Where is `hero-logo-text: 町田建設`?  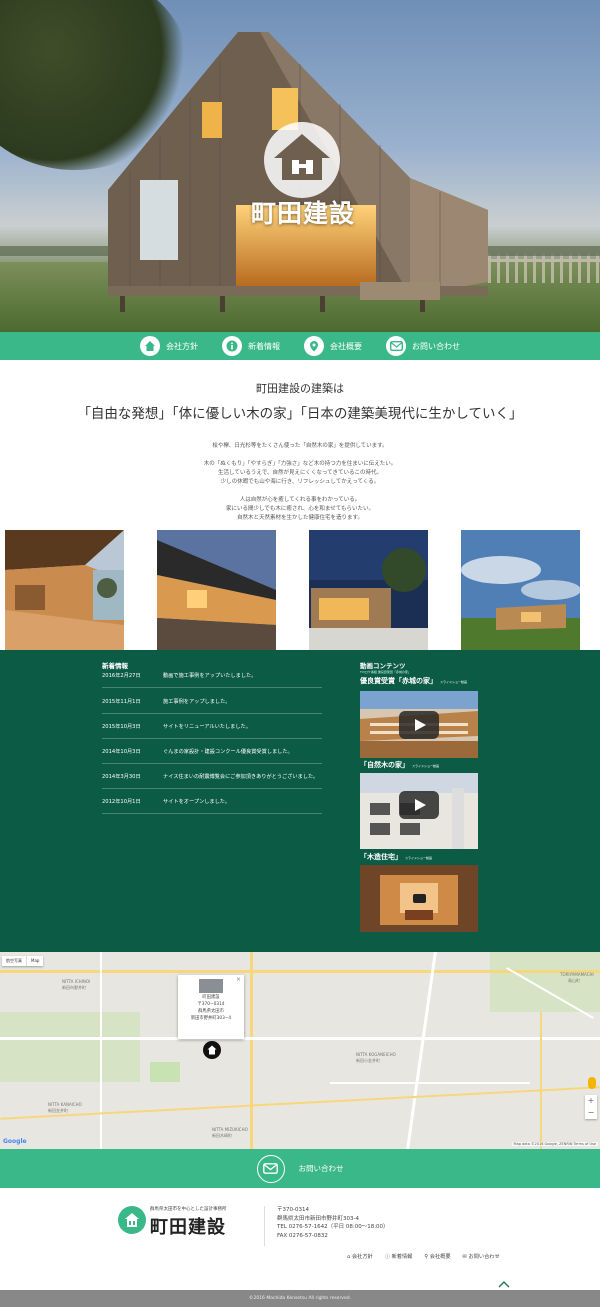 hero-logo-text: 町田建設 is located at coordinates (302, 213).